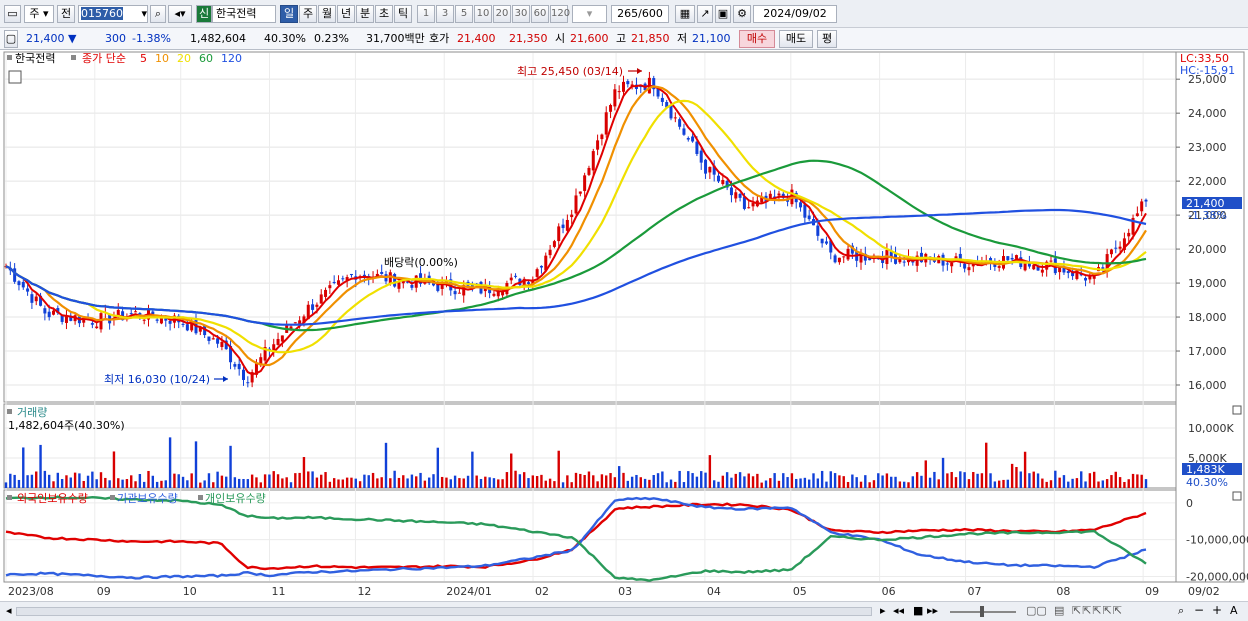  I want to click on tools-icons: ⇱⇱⇱⇱⇱, so click(1097, 610).